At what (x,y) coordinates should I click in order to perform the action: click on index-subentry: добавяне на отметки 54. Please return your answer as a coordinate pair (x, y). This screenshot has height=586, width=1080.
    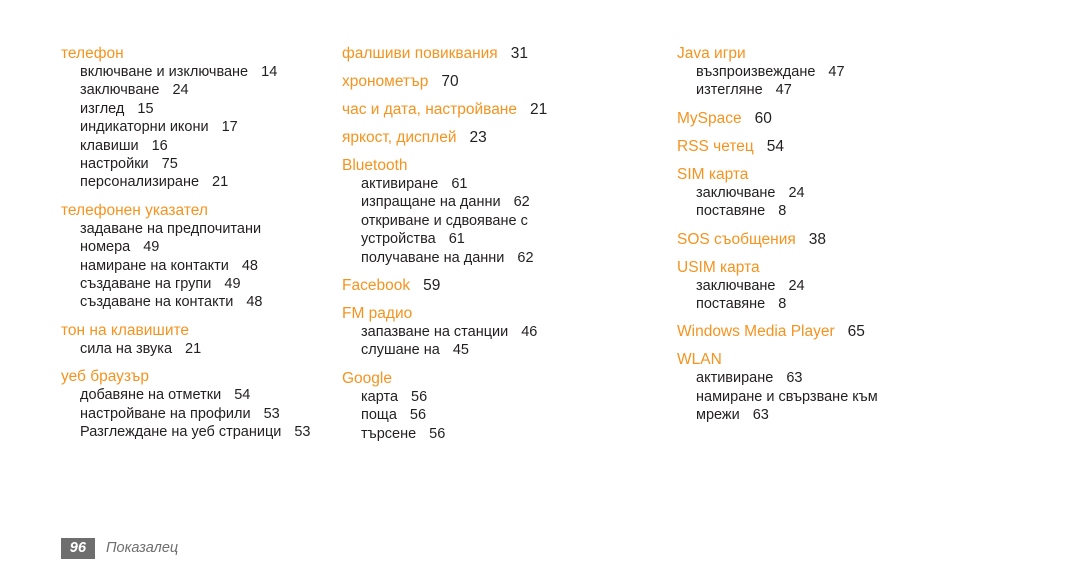
    Looking at the image, I should click on (208, 395).